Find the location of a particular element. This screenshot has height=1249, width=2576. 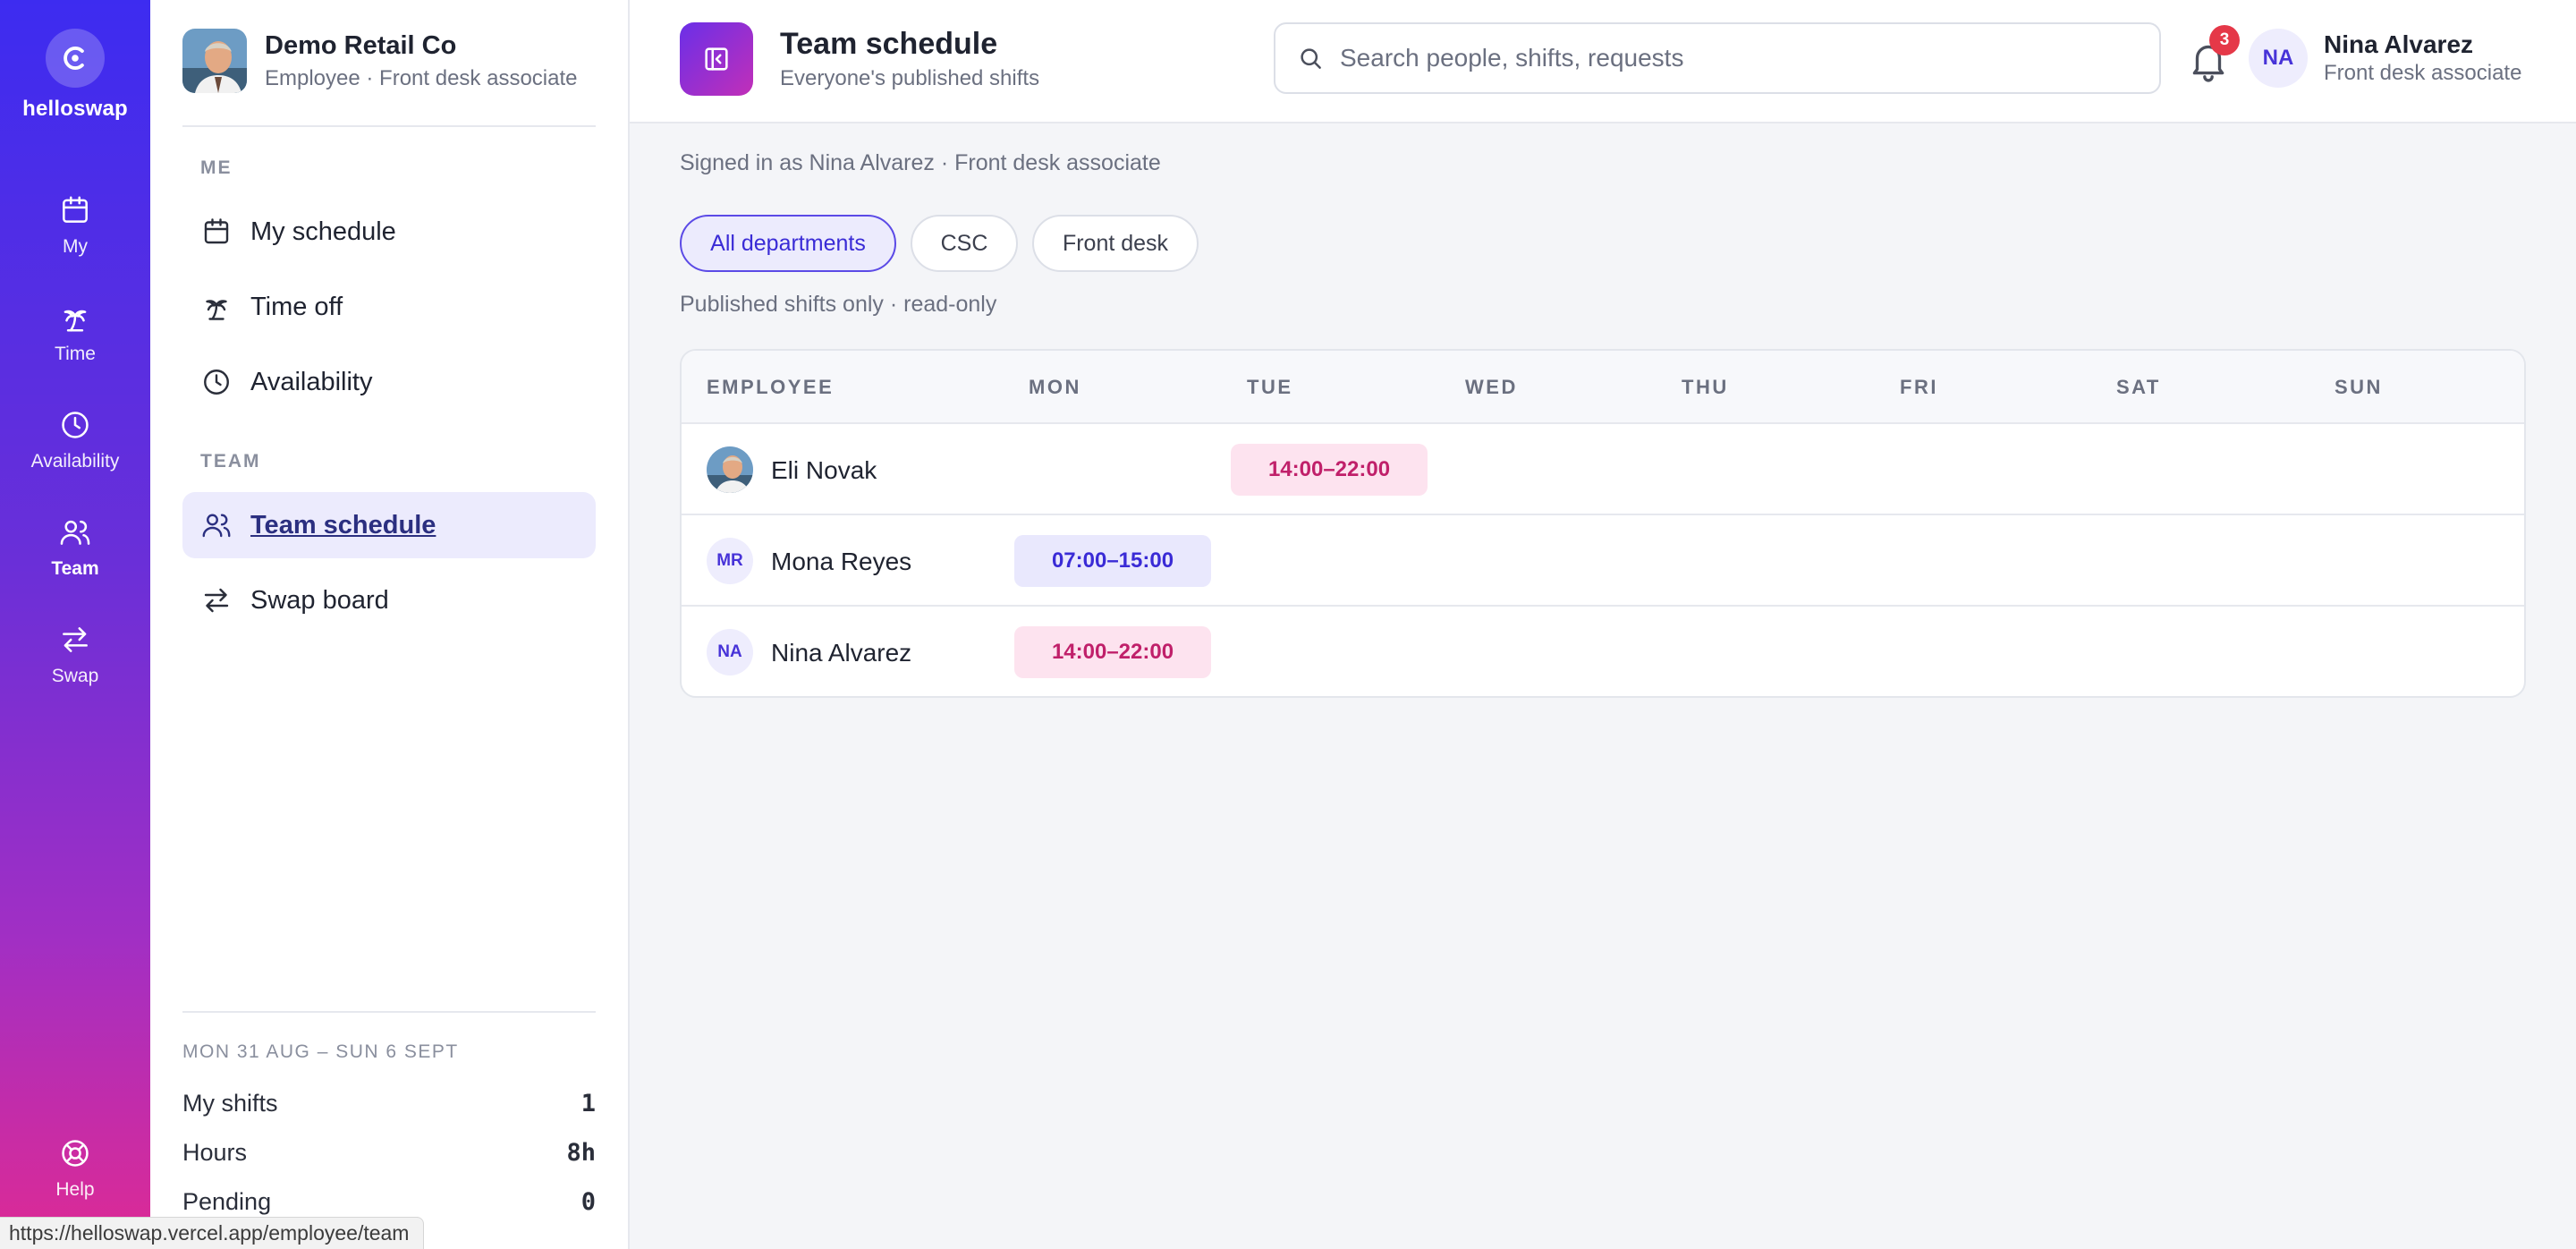

sidebar-toggle-icon is located at coordinates (716, 59).